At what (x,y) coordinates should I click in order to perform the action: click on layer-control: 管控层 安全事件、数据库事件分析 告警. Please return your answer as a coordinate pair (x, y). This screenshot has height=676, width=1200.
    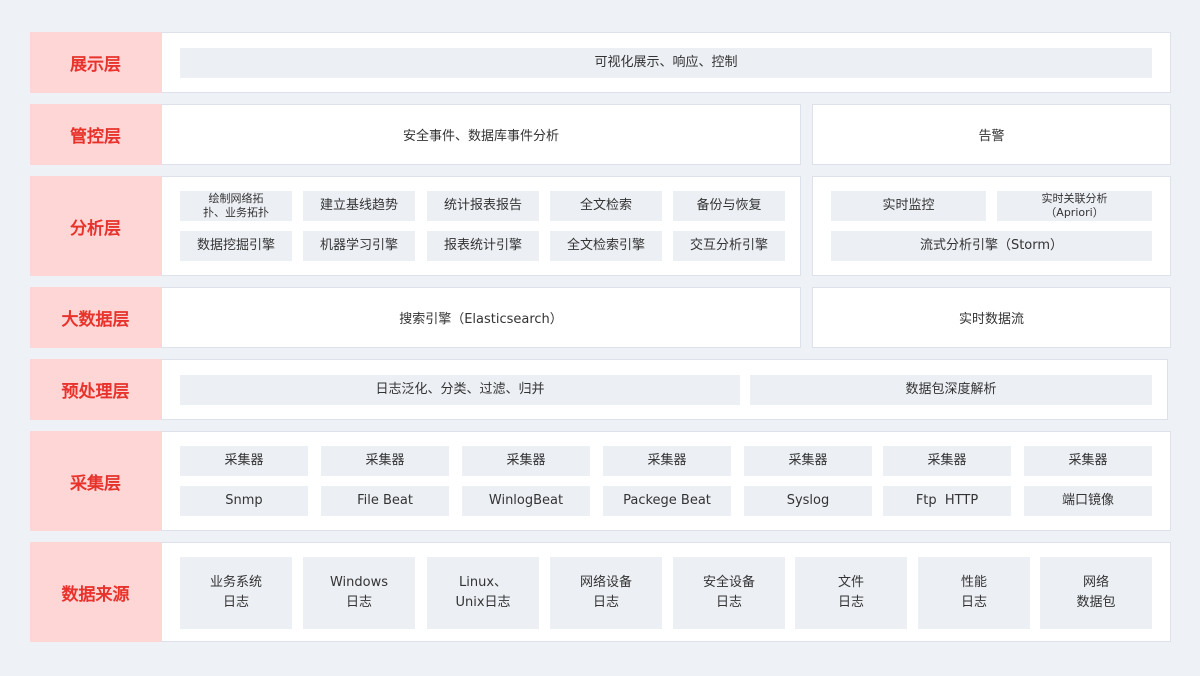
    Looking at the image, I should click on (600, 134).